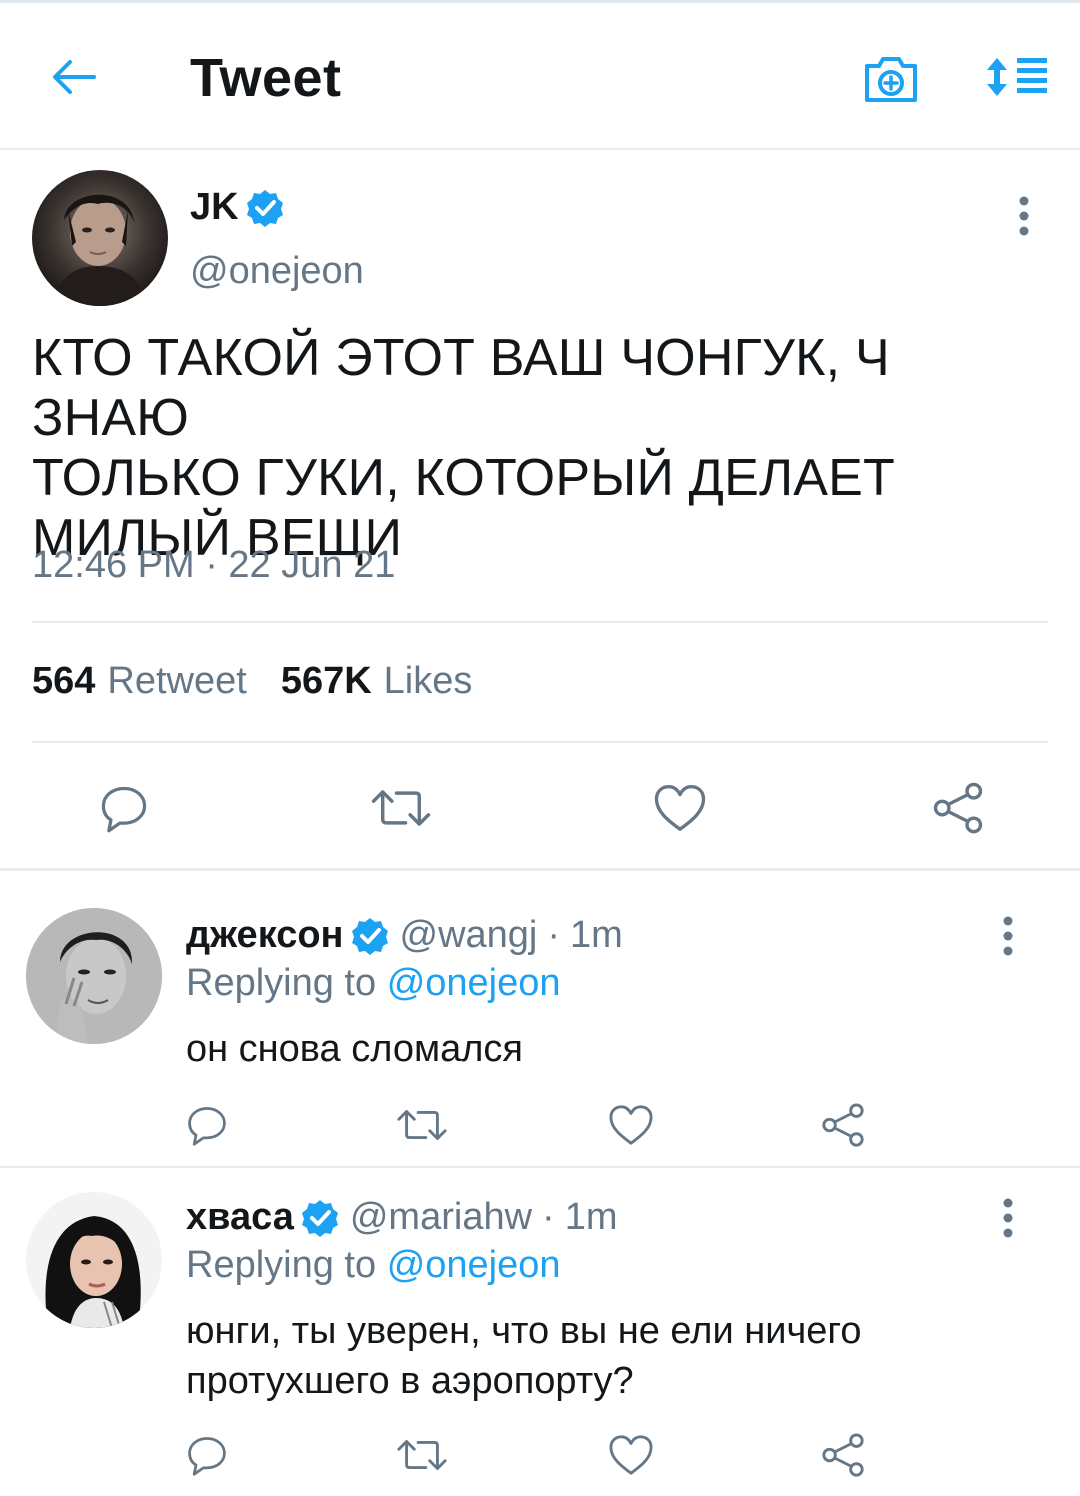  I want to click on camera-button, so click(891, 79).